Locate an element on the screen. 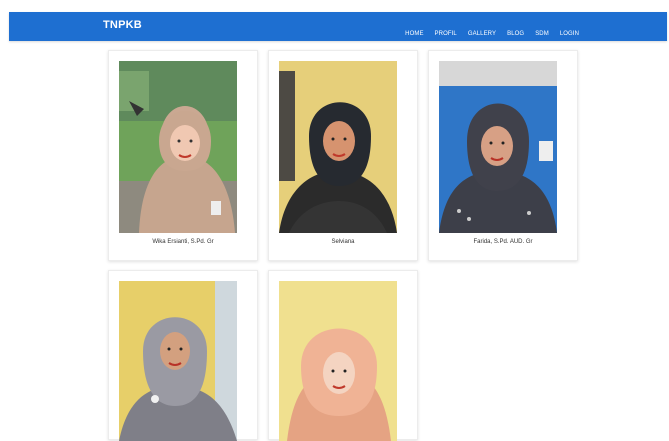 The image size is (669, 441). nav-sdm: SDM is located at coordinates (542, 34).